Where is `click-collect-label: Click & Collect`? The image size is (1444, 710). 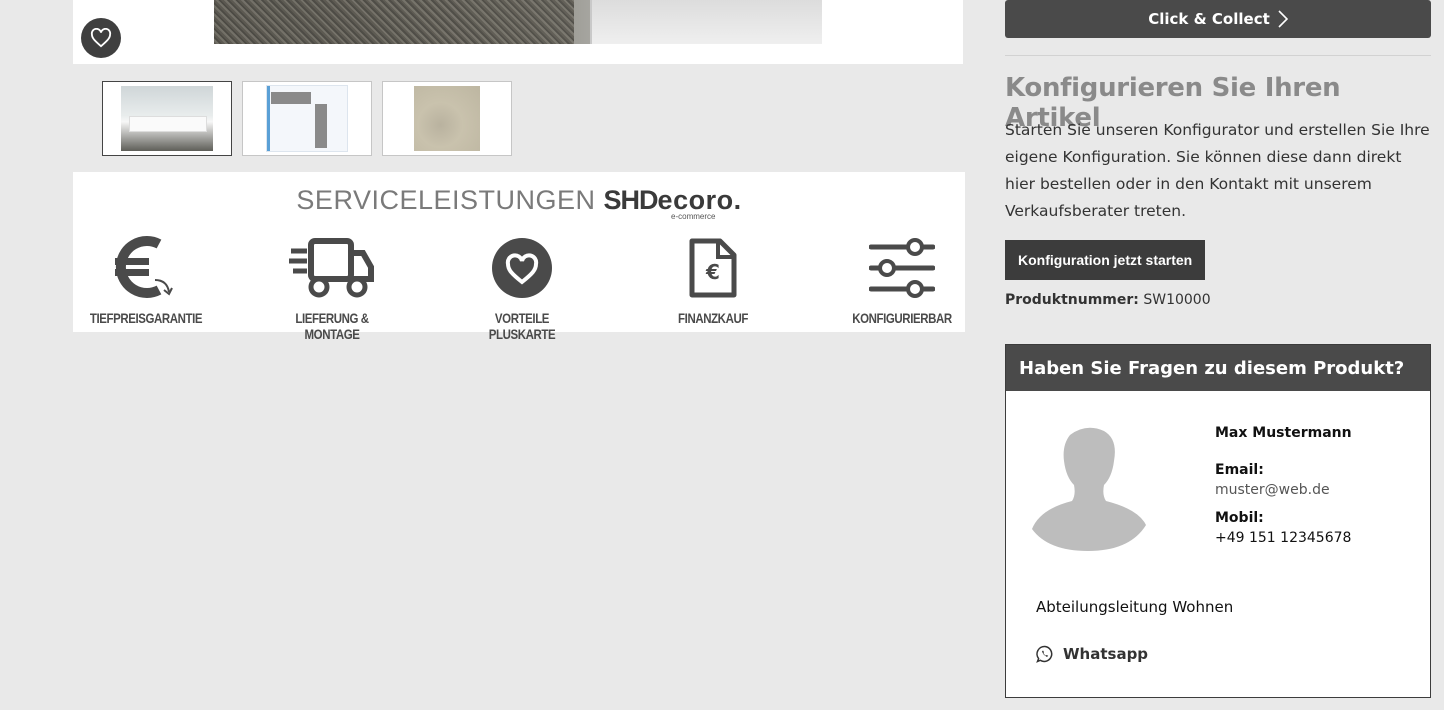
click-collect-label: Click & Collect is located at coordinates (1209, 19).